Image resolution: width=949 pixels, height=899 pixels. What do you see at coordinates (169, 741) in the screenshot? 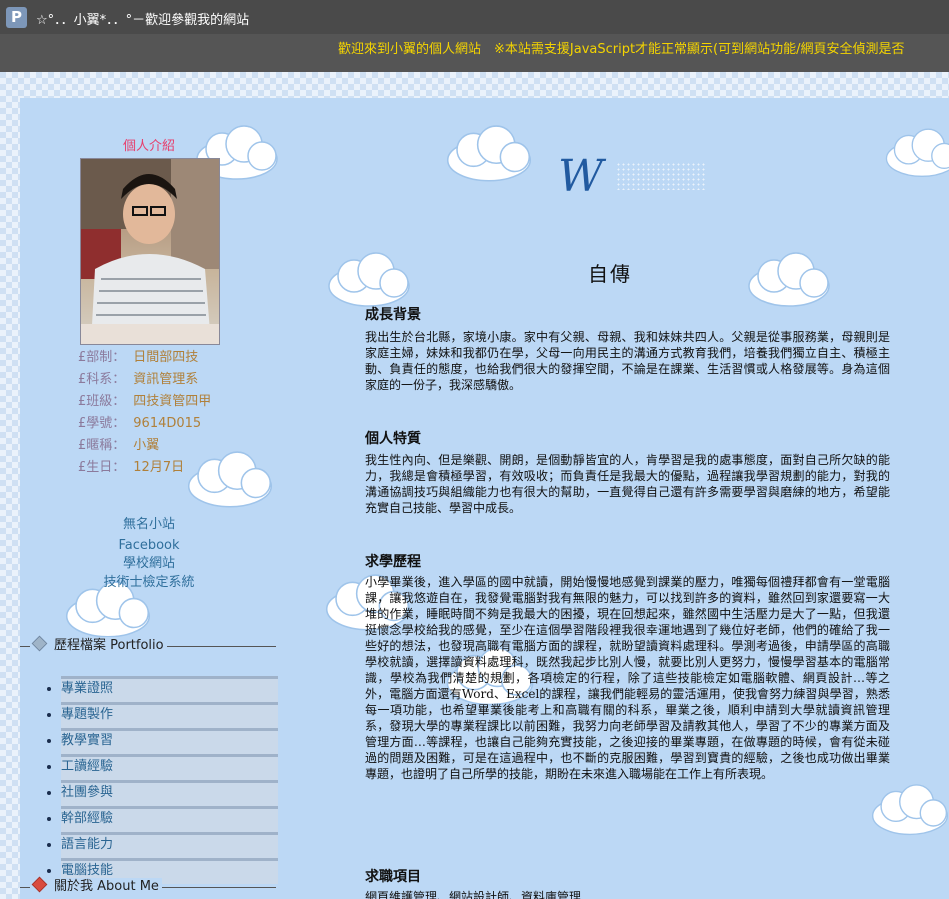
I see `list-item: 教學實習` at bounding box center [169, 741].